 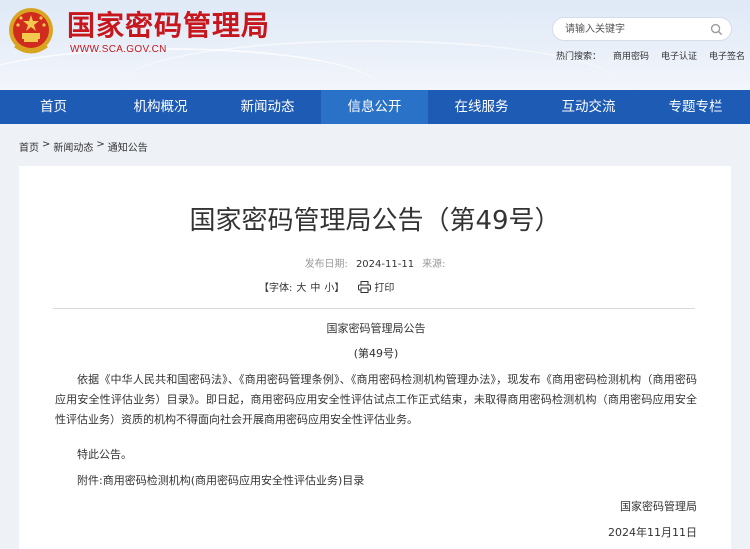 What do you see at coordinates (73, 146) in the screenshot?
I see `breadcrumb-news: 新闻动态` at bounding box center [73, 146].